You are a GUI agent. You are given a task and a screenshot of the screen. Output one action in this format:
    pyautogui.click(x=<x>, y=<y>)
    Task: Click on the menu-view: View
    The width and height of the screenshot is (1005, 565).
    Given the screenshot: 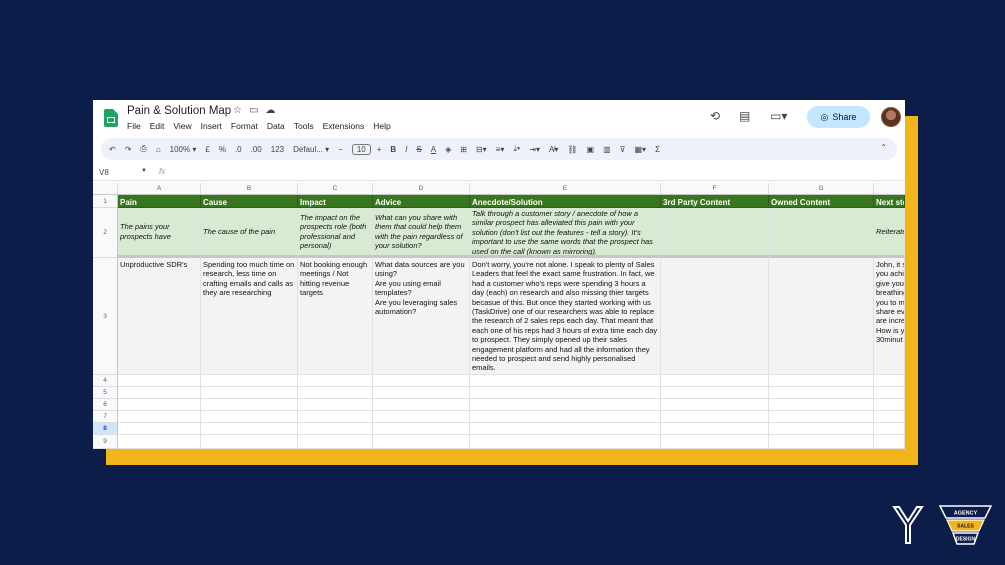 What is the action you would take?
    pyautogui.click(x=182, y=126)
    